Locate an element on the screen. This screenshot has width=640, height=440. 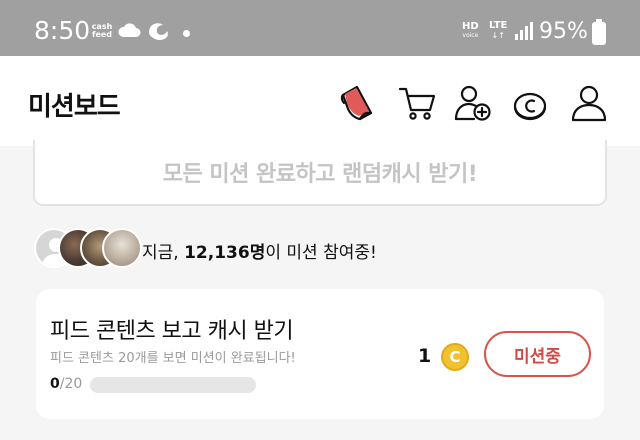
complete-all-missions-banner: 모든 미션 완료하고 랜덤캐시 받기! is located at coordinates (320, 173).